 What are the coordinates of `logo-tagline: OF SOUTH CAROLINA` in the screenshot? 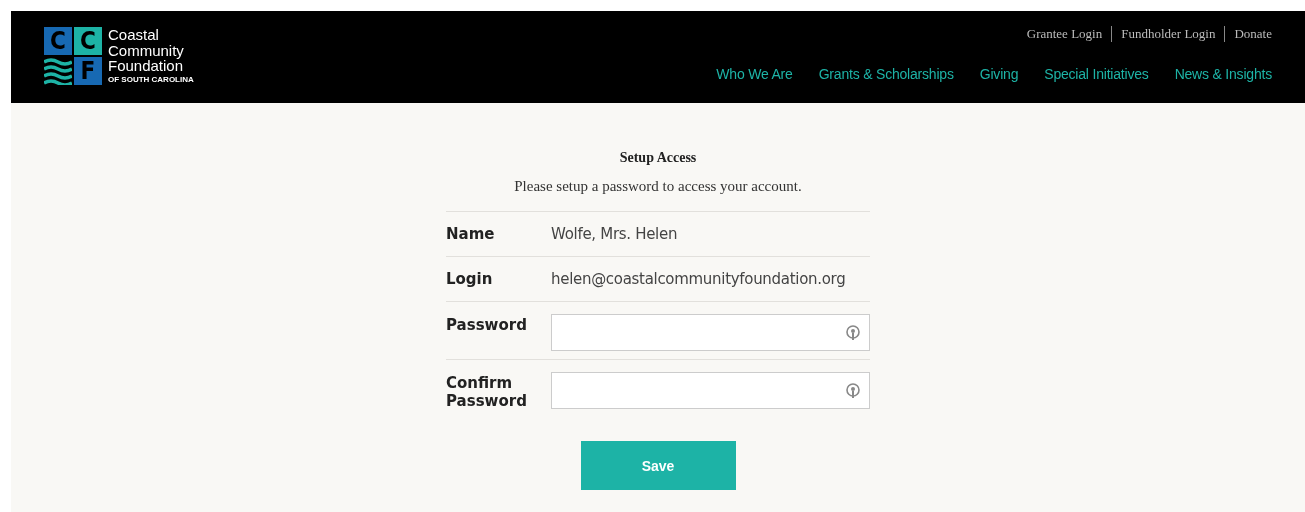 It's located at (151, 79).